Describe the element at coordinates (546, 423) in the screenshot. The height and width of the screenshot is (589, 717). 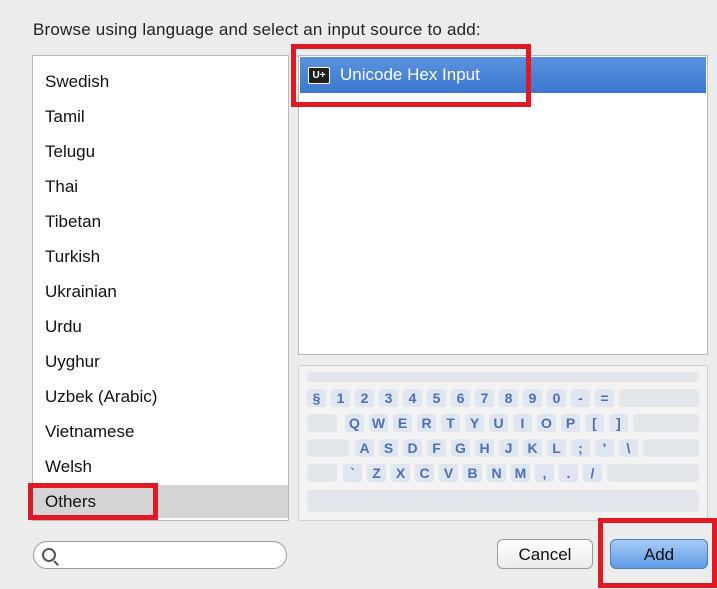
I see `key: O` at that location.